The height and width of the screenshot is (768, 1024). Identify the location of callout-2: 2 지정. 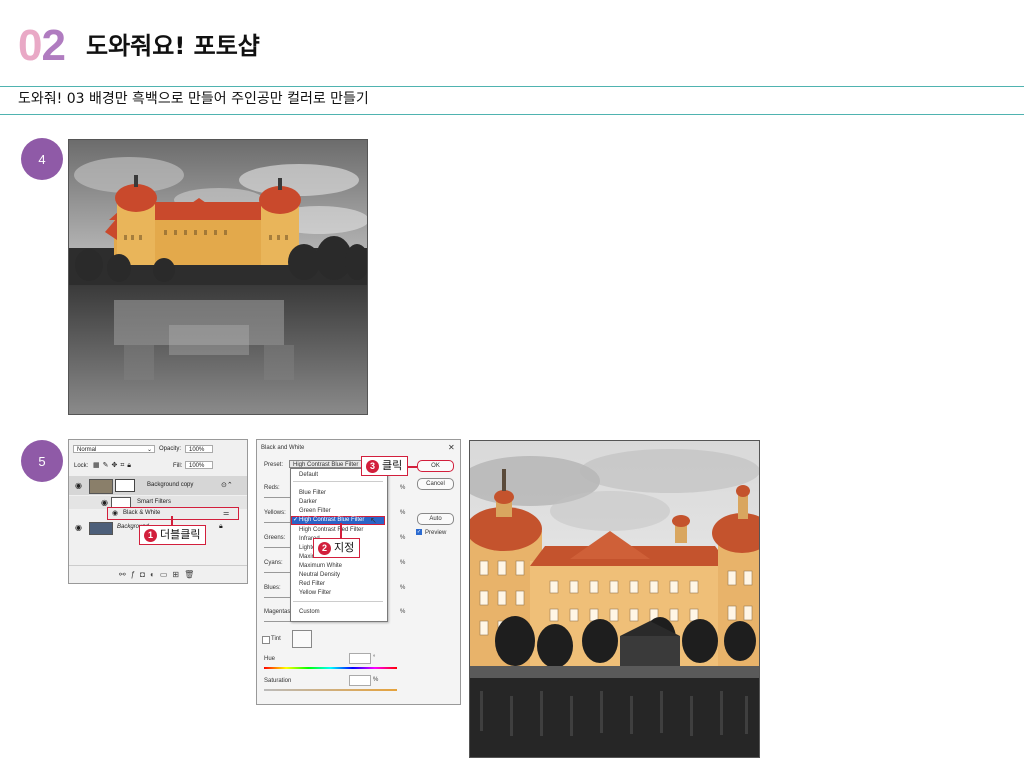
(337, 548).